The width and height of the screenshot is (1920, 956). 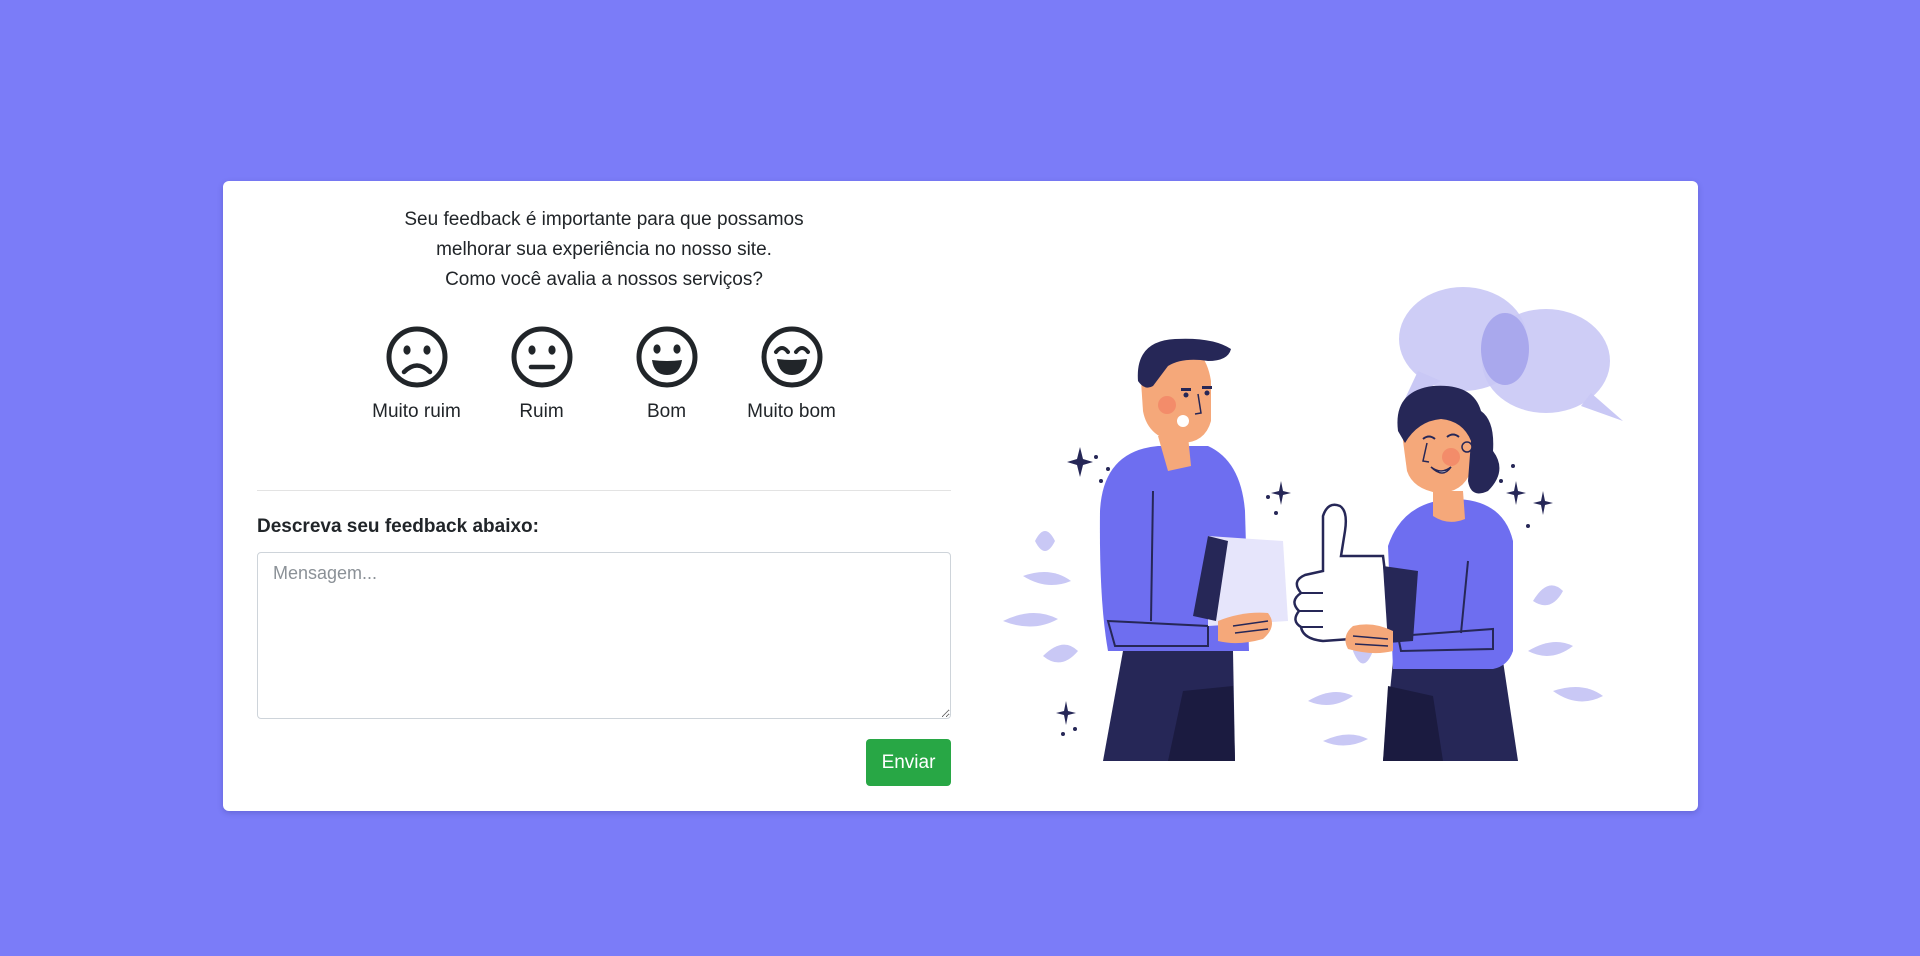 I want to click on rating-ruim: Ruim, so click(x=541, y=374).